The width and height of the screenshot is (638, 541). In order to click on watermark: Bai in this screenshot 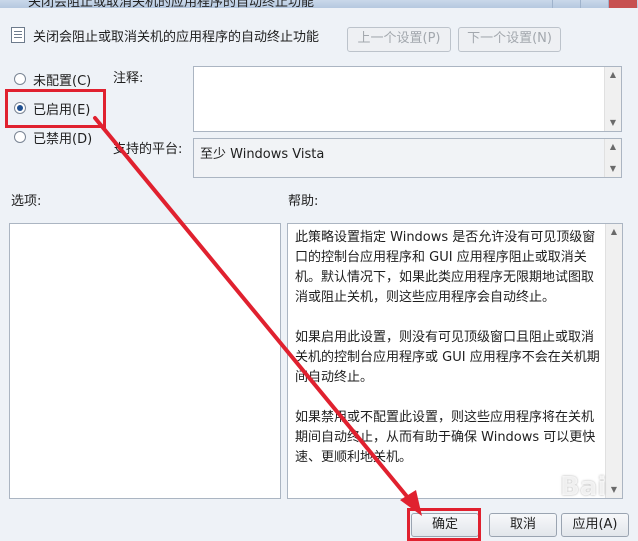, I will do `click(583, 487)`.